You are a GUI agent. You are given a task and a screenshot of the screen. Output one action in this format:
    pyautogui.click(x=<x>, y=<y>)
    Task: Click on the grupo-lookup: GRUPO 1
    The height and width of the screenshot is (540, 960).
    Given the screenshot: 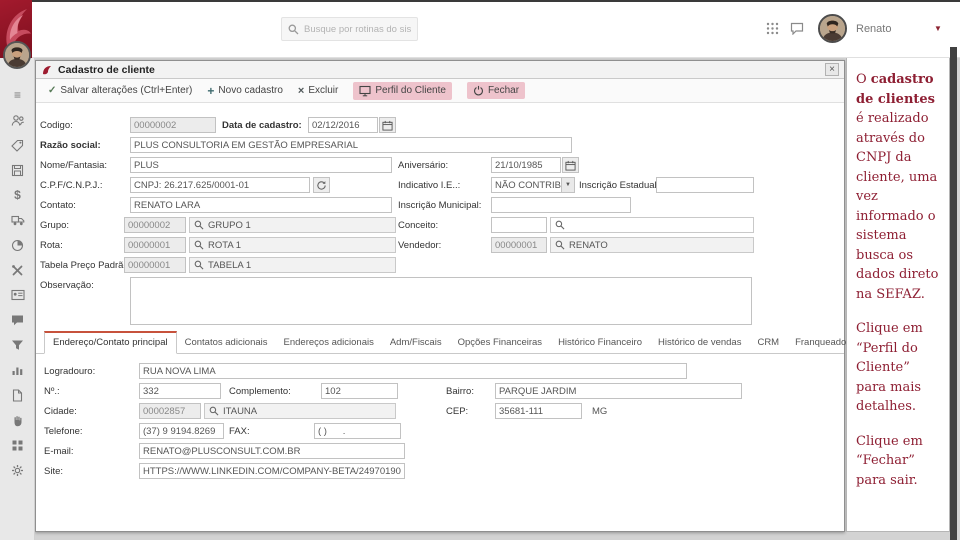 What is the action you would take?
    pyautogui.click(x=292, y=225)
    